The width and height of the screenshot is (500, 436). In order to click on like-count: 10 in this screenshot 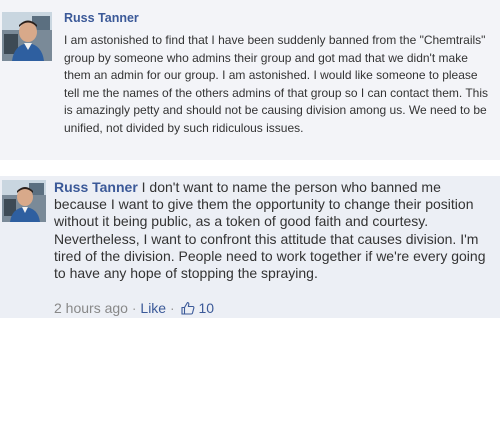, I will do `click(206, 308)`.